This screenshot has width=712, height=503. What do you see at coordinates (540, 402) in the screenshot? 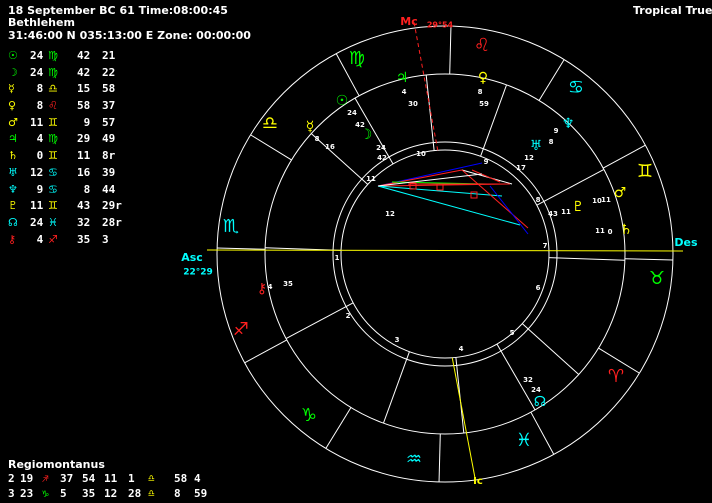
I see `node-chart-icon: ☊` at bounding box center [540, 402].